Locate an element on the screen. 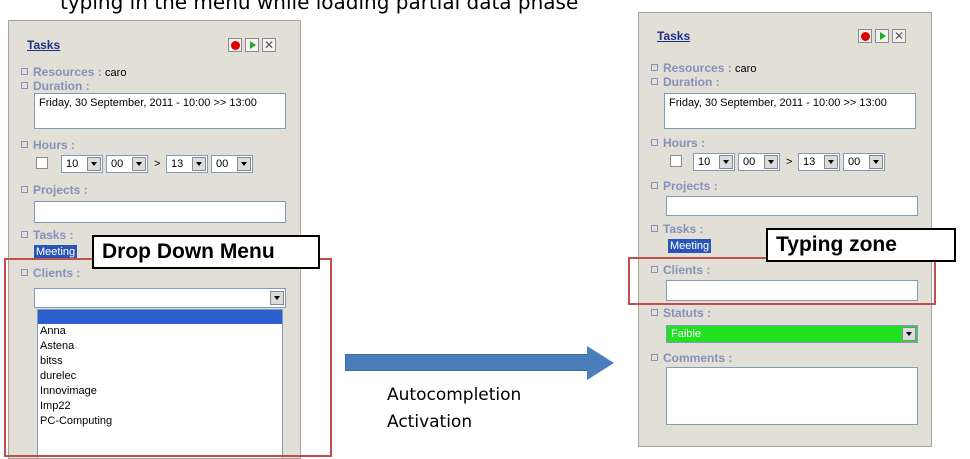 The image size is (970, 459). comments-label: Comments : is located at coordinates (691, 358).